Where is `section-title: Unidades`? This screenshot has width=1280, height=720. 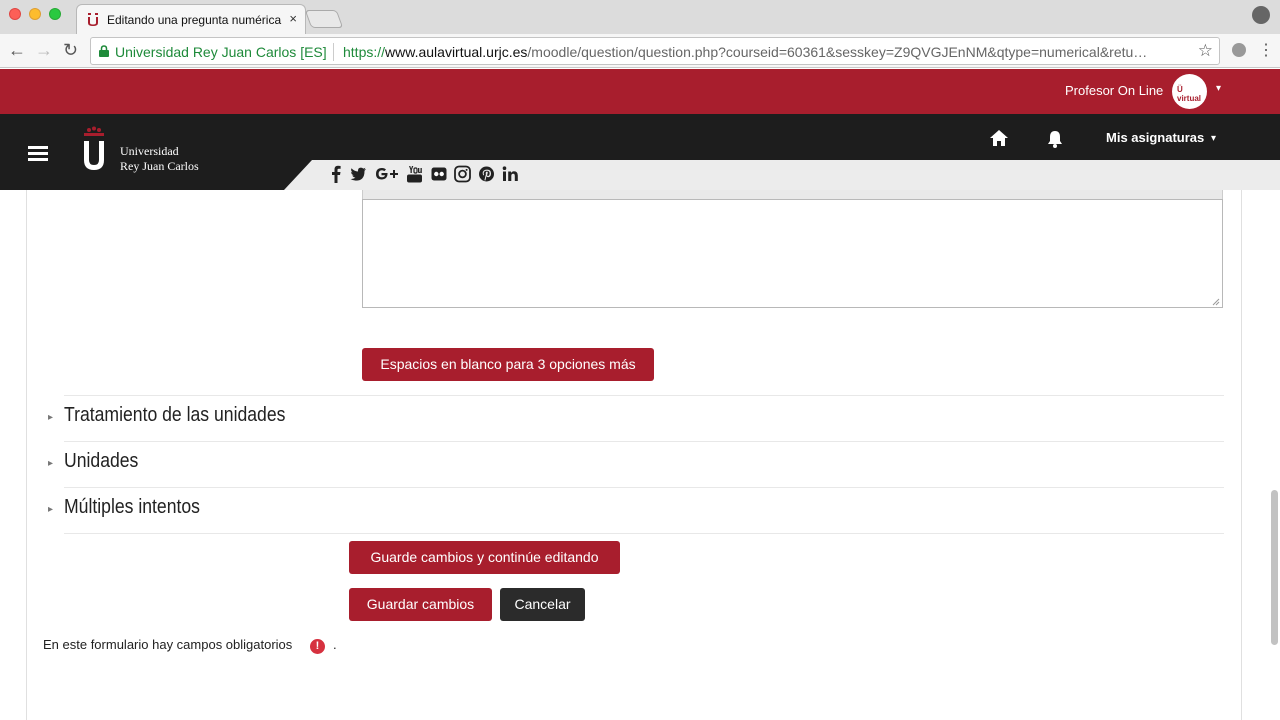 section-title: Unidades is located at coordinates (101, 461).